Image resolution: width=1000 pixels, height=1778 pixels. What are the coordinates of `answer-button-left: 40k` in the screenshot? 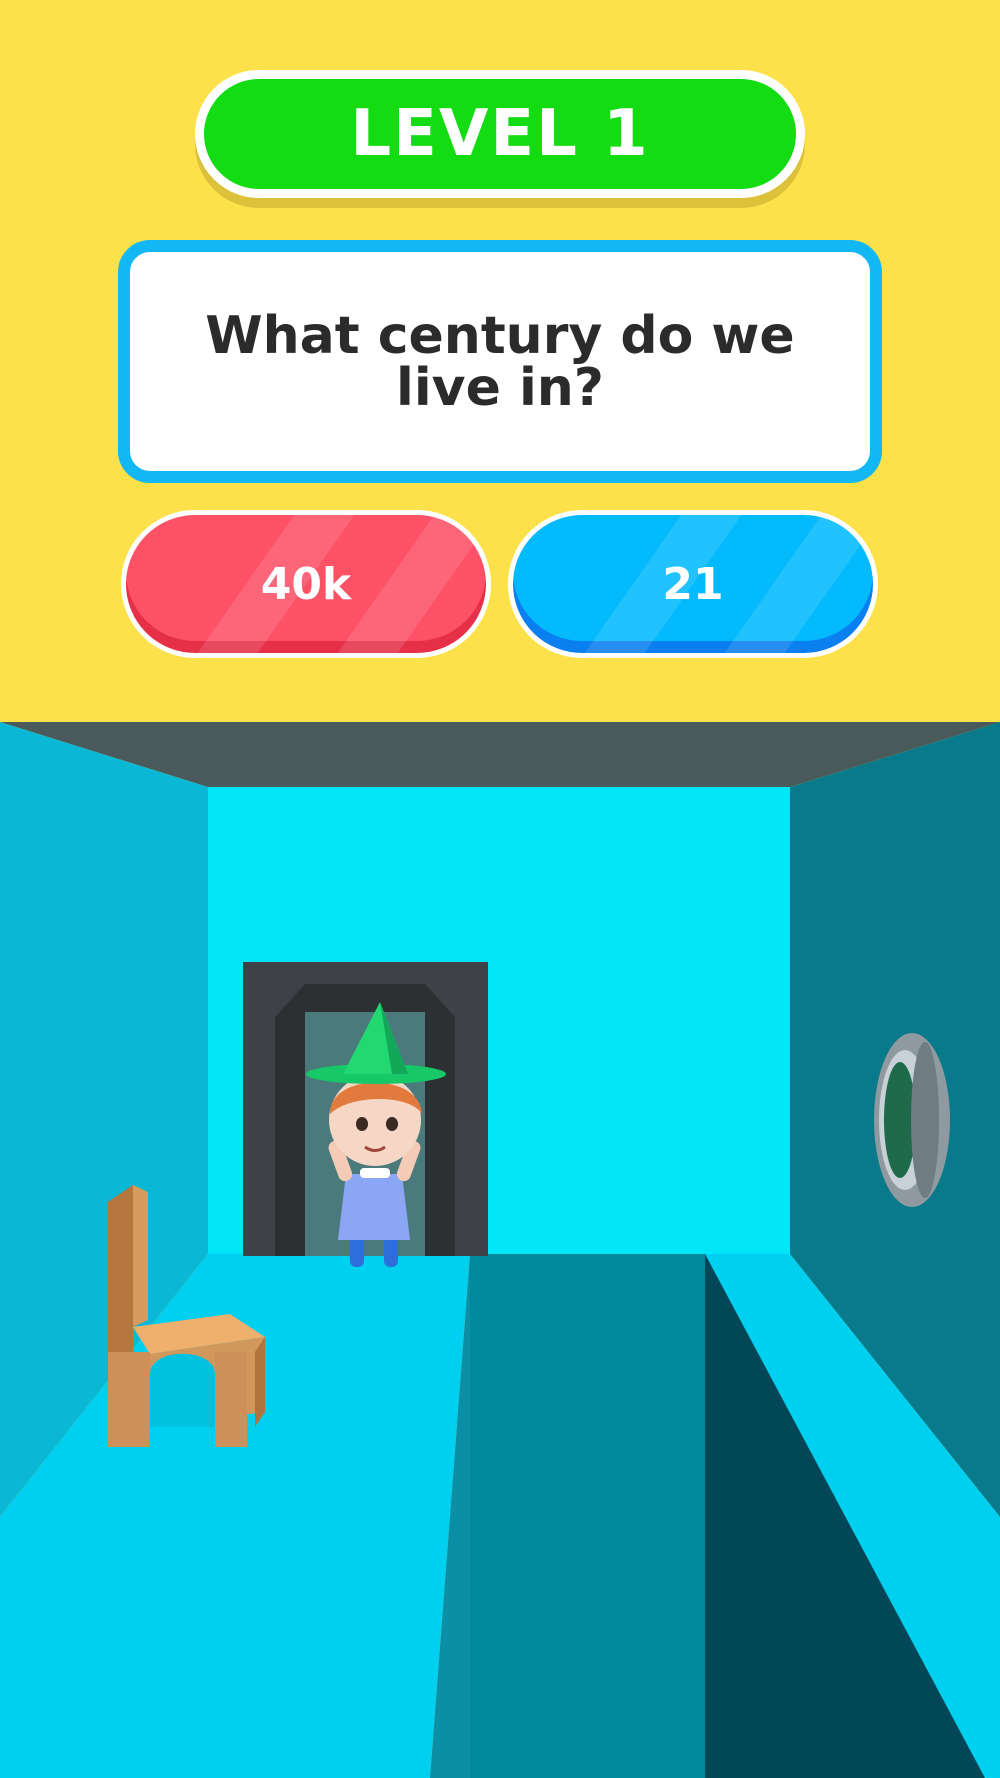 It's located at (306, 584).